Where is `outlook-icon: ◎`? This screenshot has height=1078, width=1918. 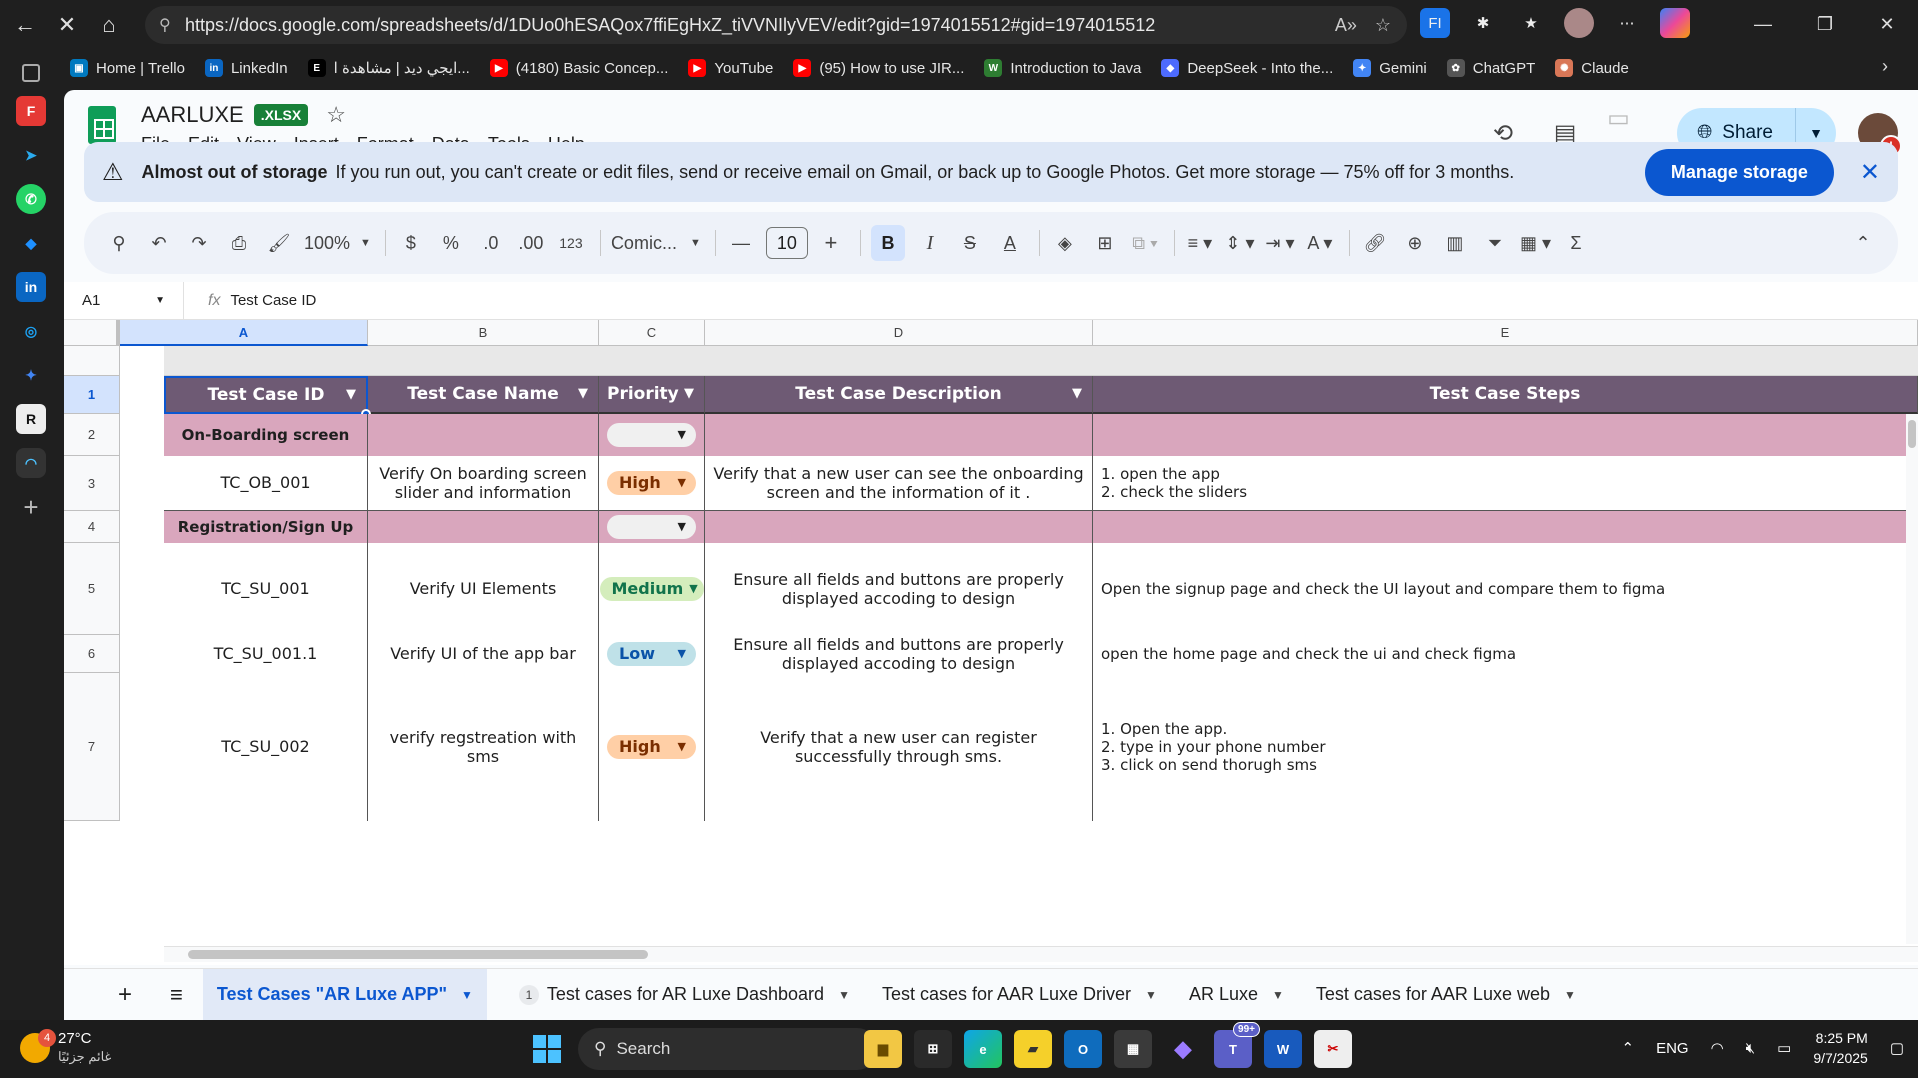 outlook-icon: ◎ is located at coordinates (31, 331).